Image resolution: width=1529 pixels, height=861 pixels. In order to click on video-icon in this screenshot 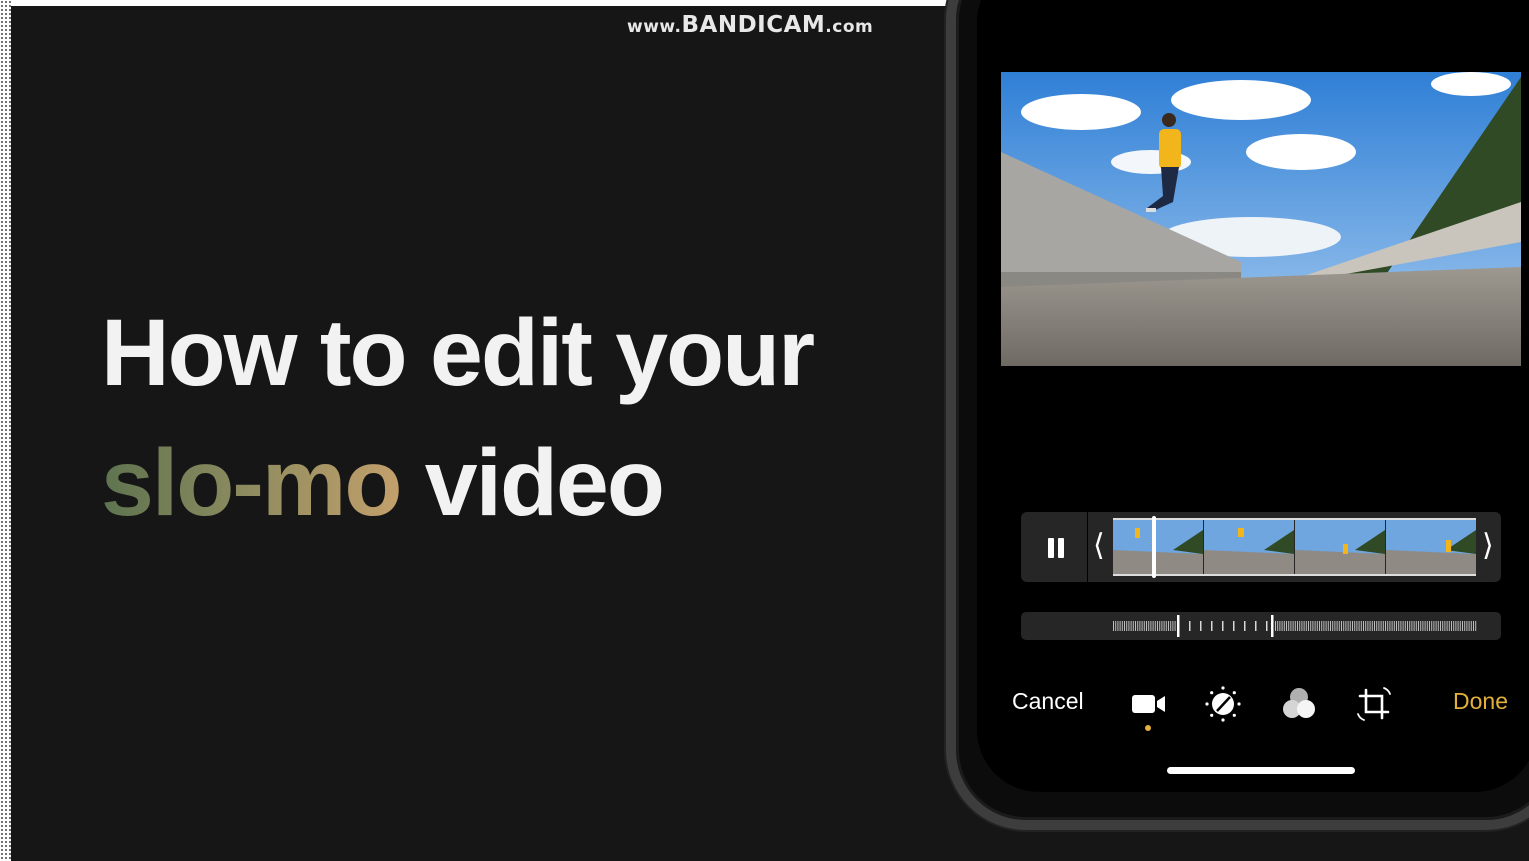, I will do `click(1149, 704)`.